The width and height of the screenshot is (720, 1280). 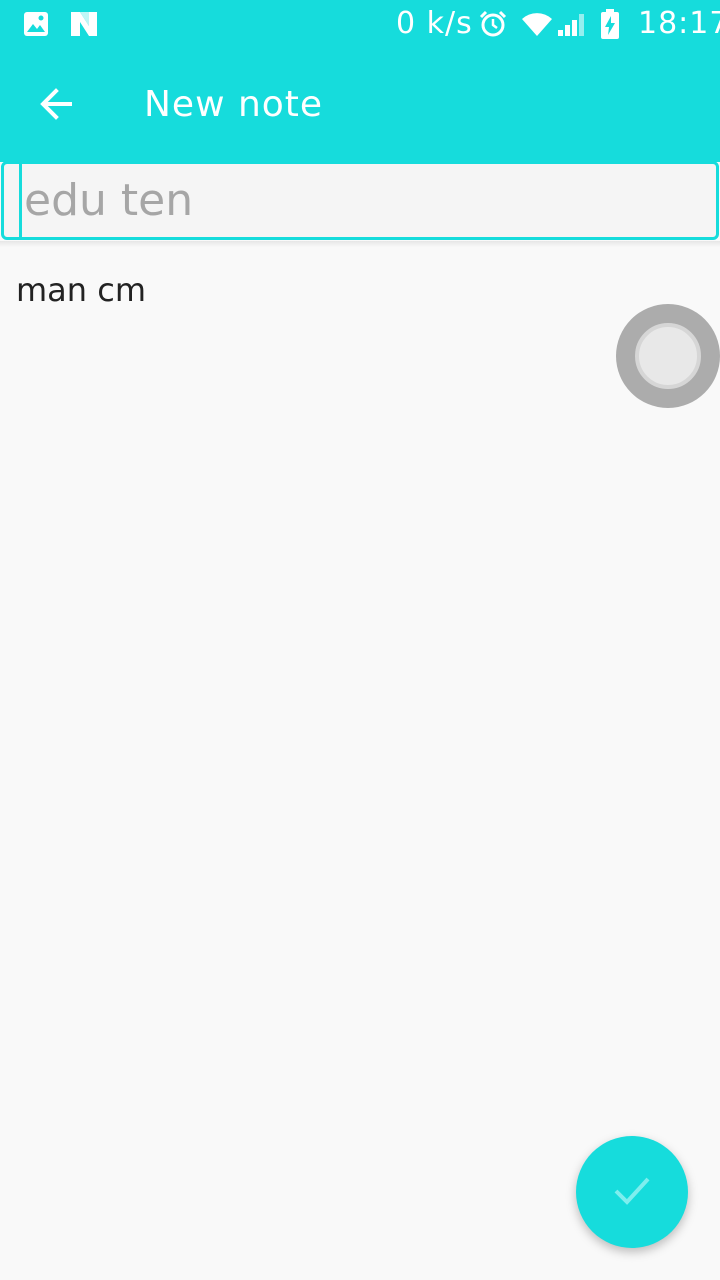 I want to click on note-title-input, so click(x=360, y=200).